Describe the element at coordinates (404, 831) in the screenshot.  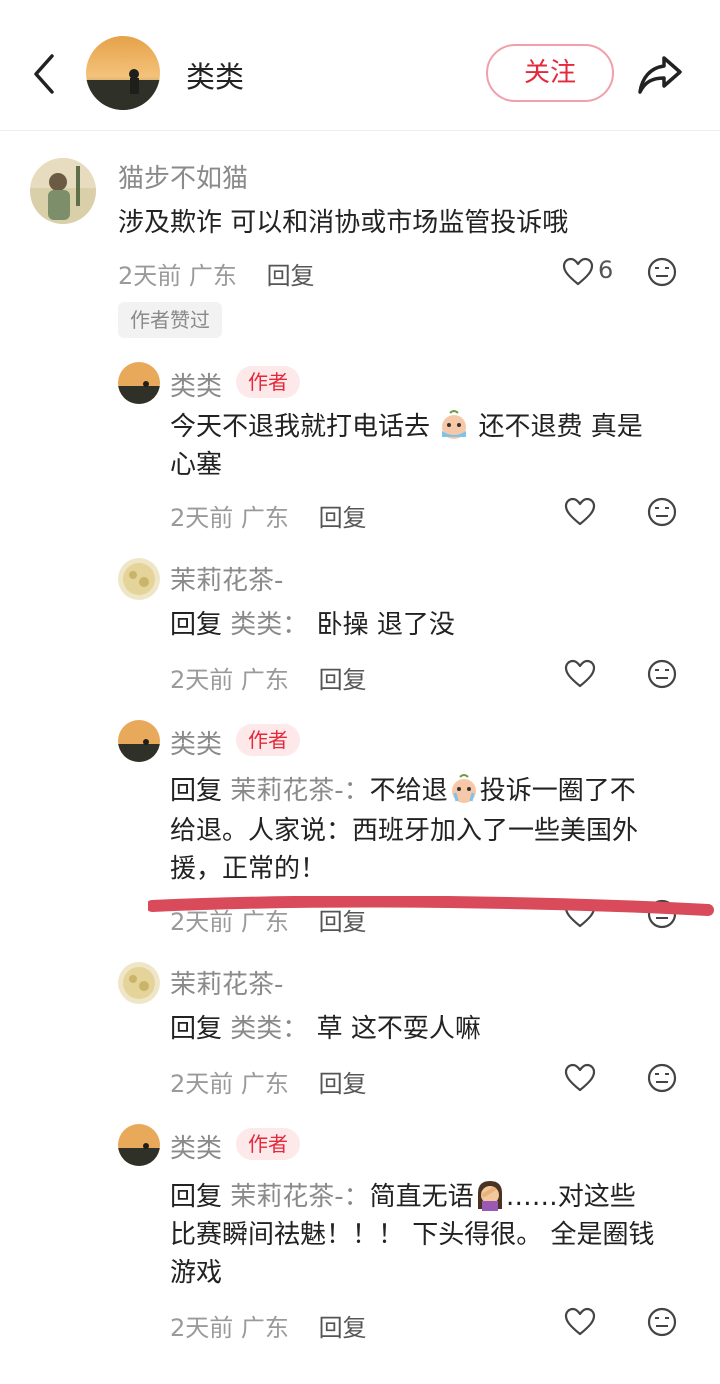
I see `comment-text-line: 给退。人家说：西班牙加入了一些美国外` at that location.